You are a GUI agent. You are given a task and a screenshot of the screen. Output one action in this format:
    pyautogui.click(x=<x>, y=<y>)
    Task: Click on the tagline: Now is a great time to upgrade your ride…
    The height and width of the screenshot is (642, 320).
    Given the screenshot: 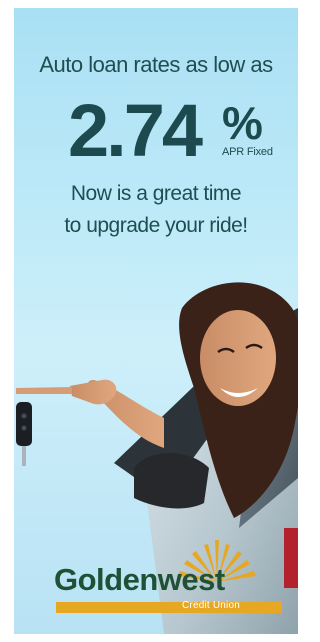 What is the action you would take?
    pyautogui.click(x=156, y=210)
    